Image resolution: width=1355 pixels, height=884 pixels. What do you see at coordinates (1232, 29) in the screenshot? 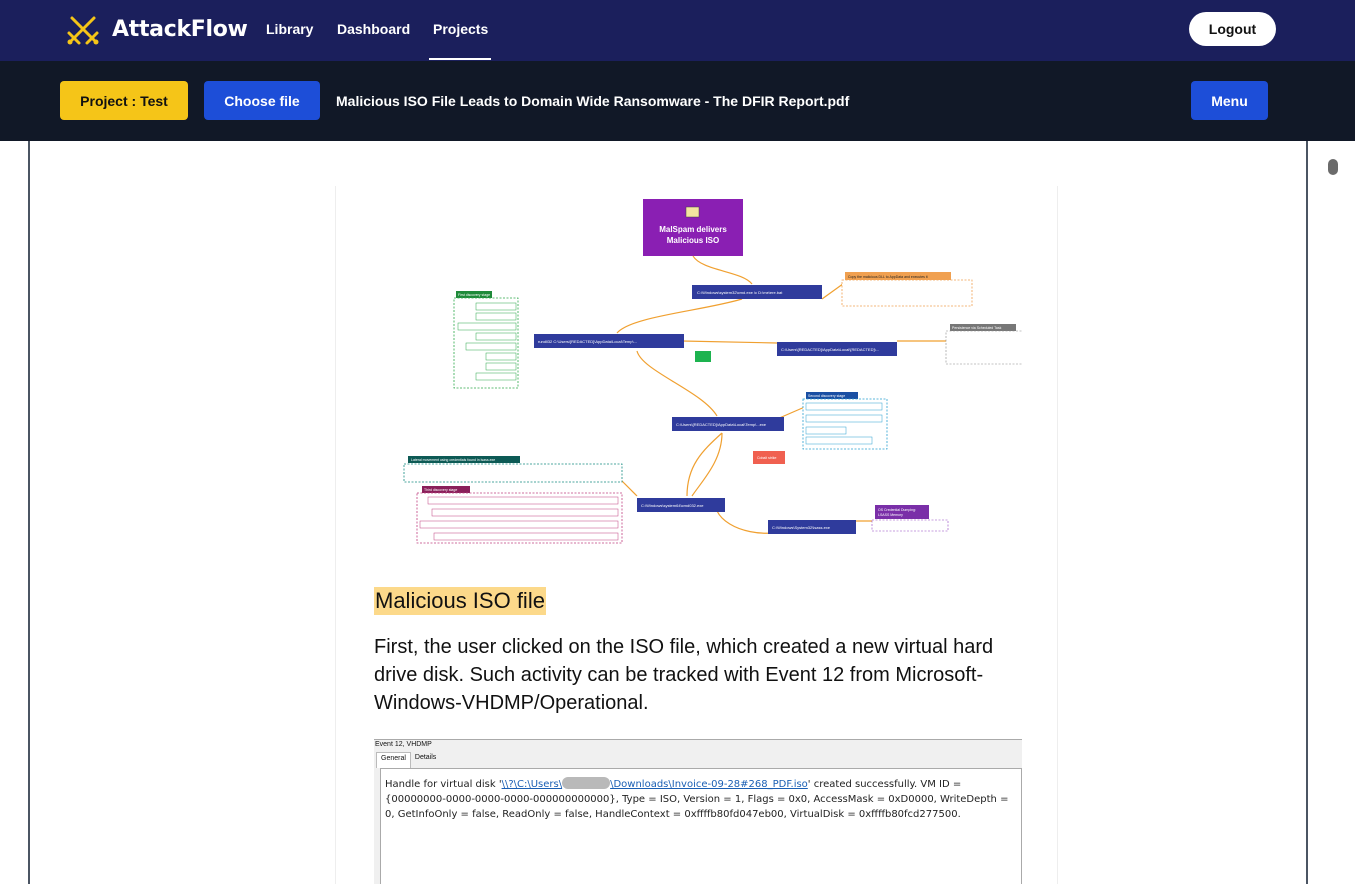
I see `logout-button: Logout` at bounding box center [1232, 29].